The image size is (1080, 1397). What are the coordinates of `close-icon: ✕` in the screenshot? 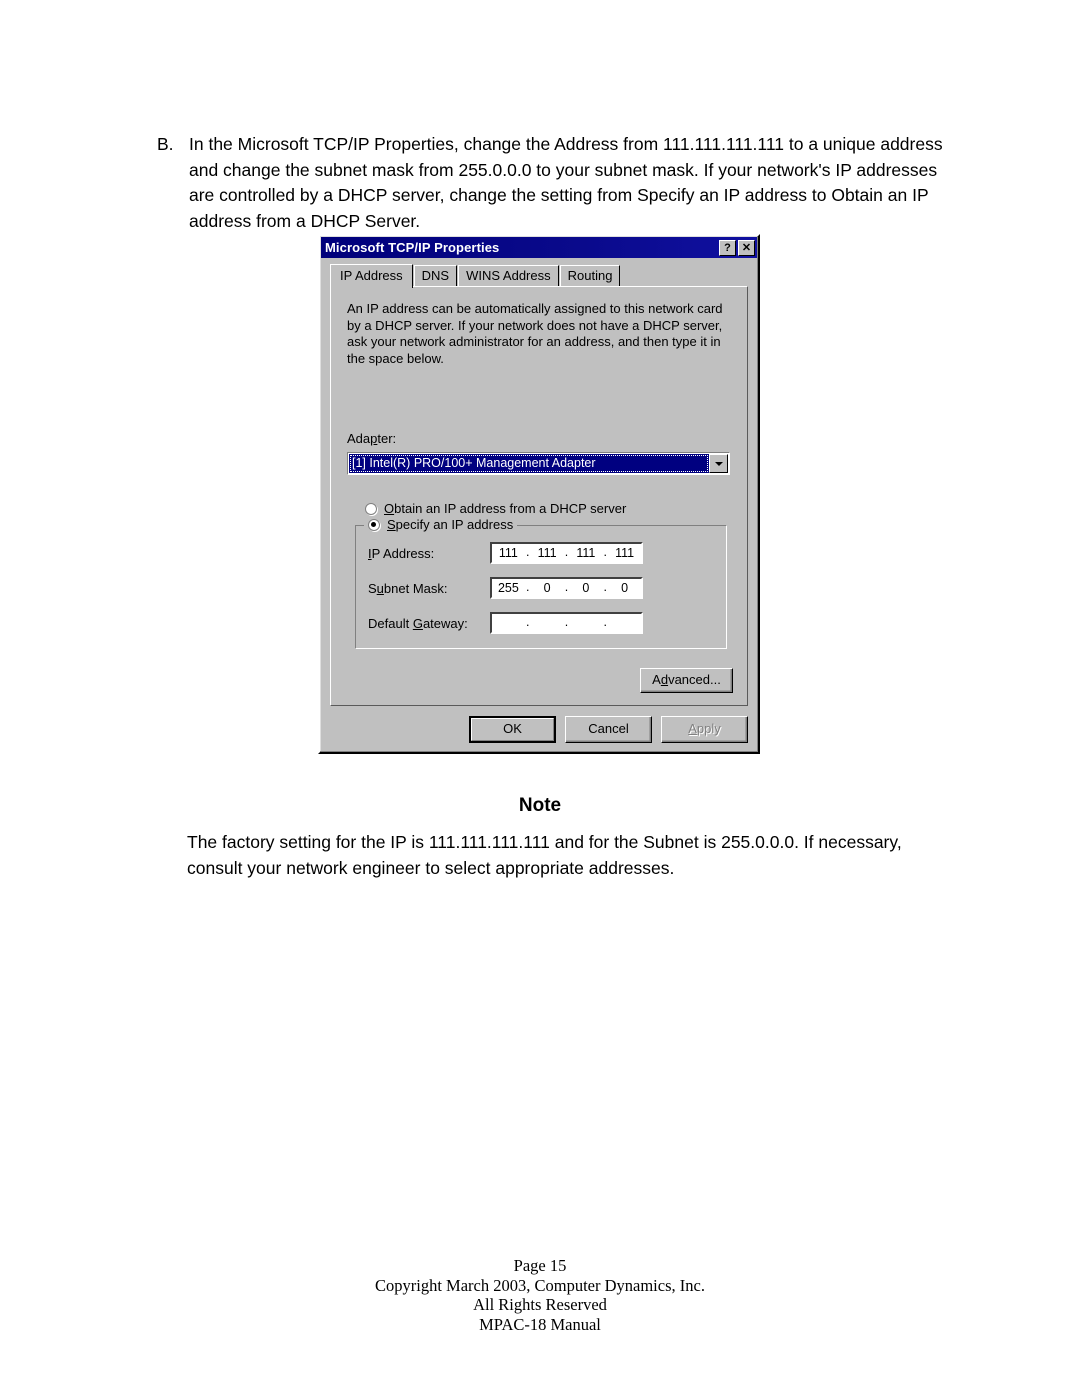 It's located at (746, 247).